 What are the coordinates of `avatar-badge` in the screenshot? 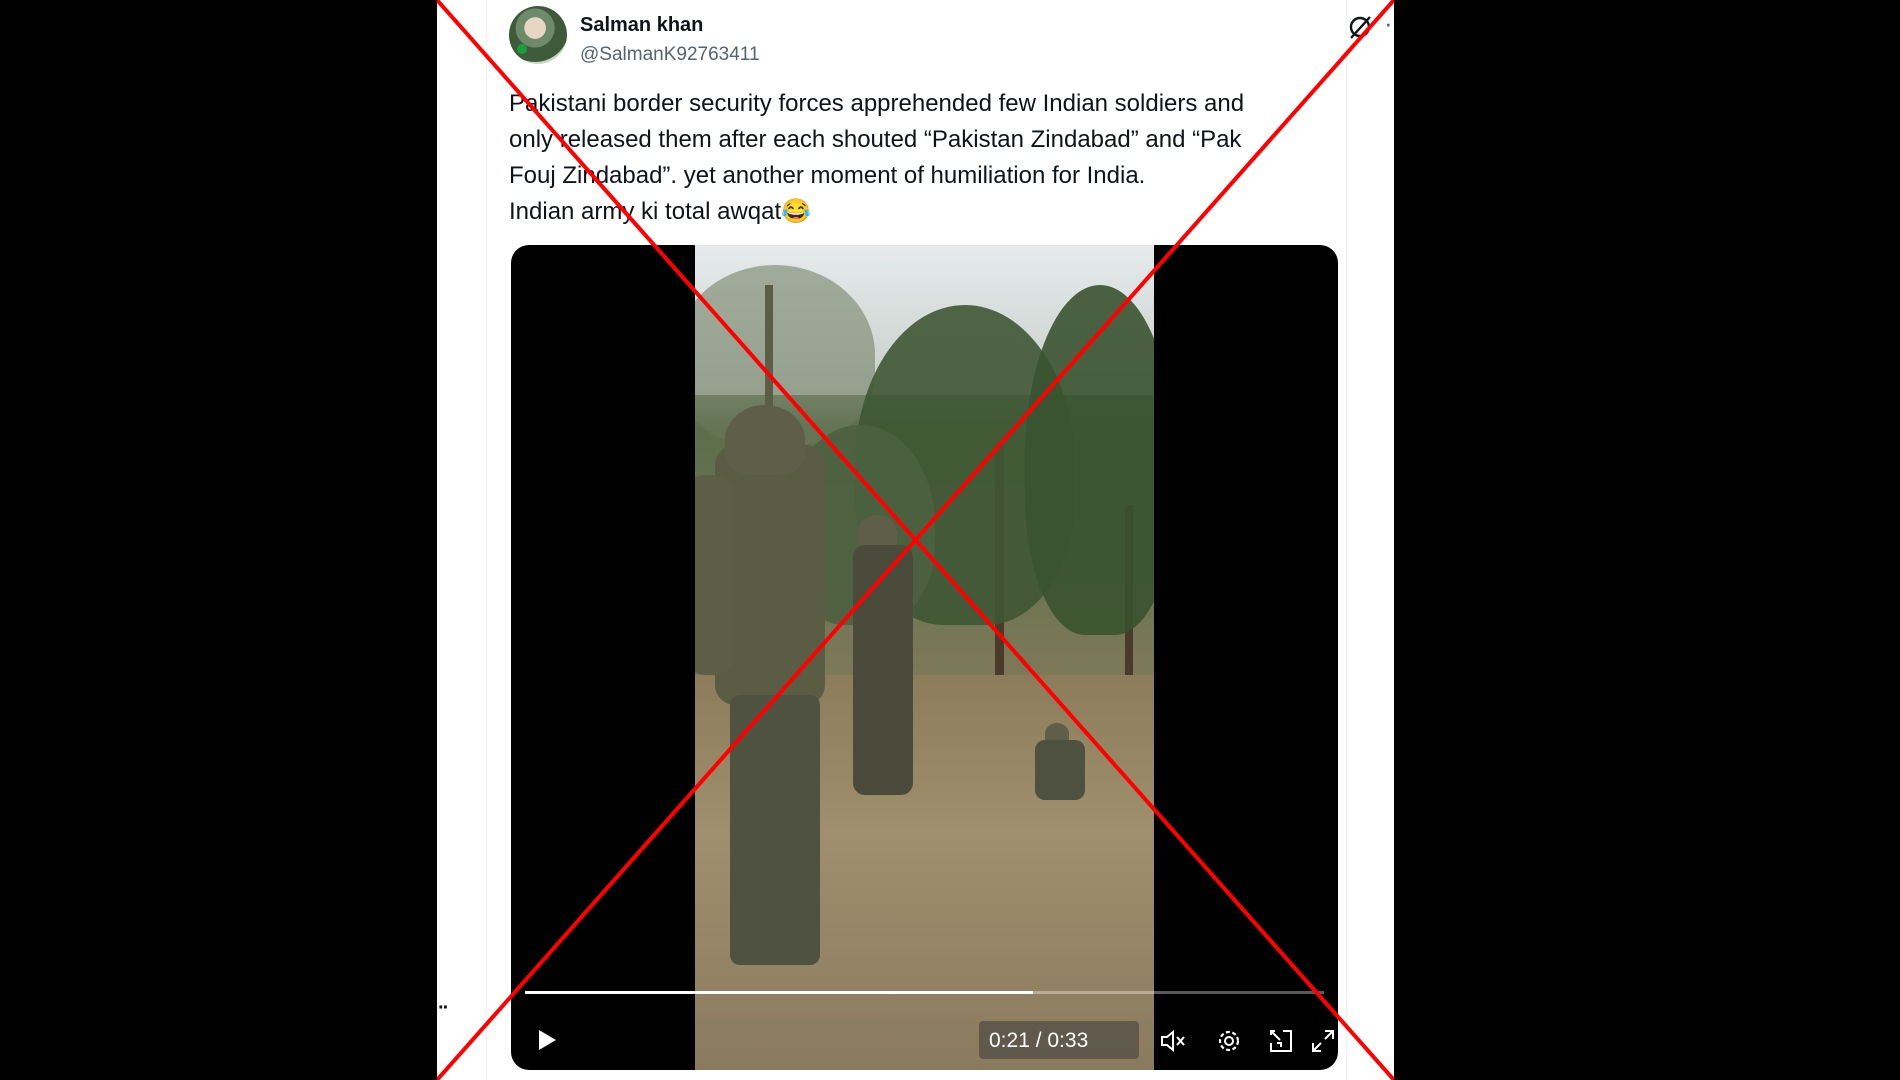 It's located at (522, 49).